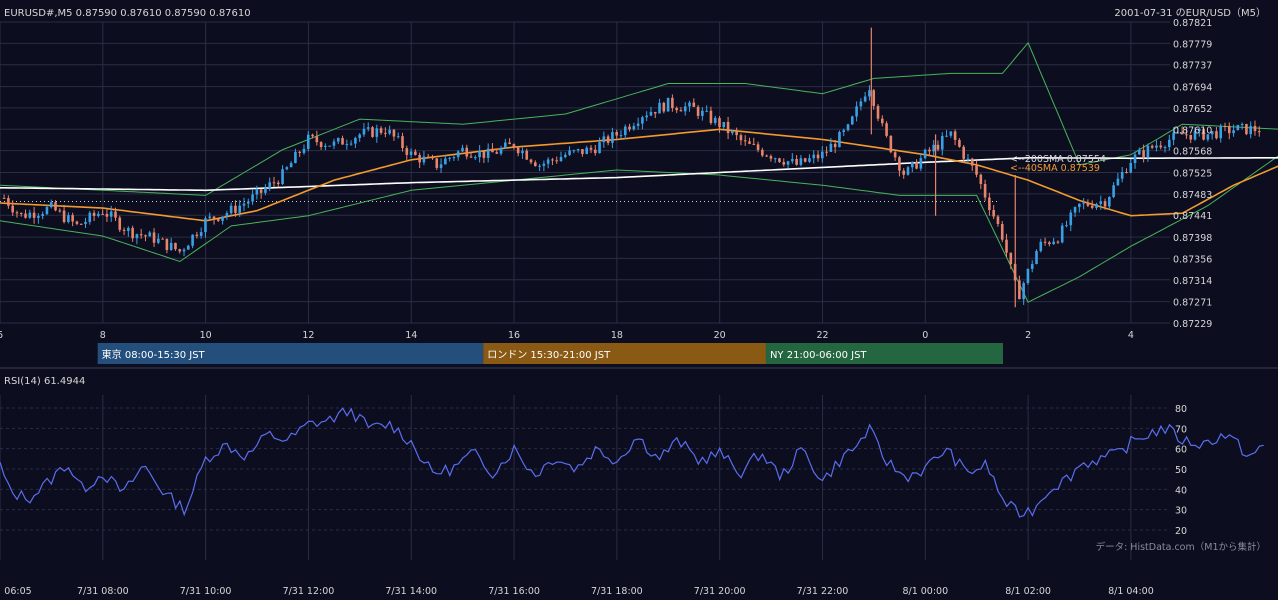  Describe the element at coordinates (514, 335) in the screenshot. I see `hour-tick-label: 16` at that location.